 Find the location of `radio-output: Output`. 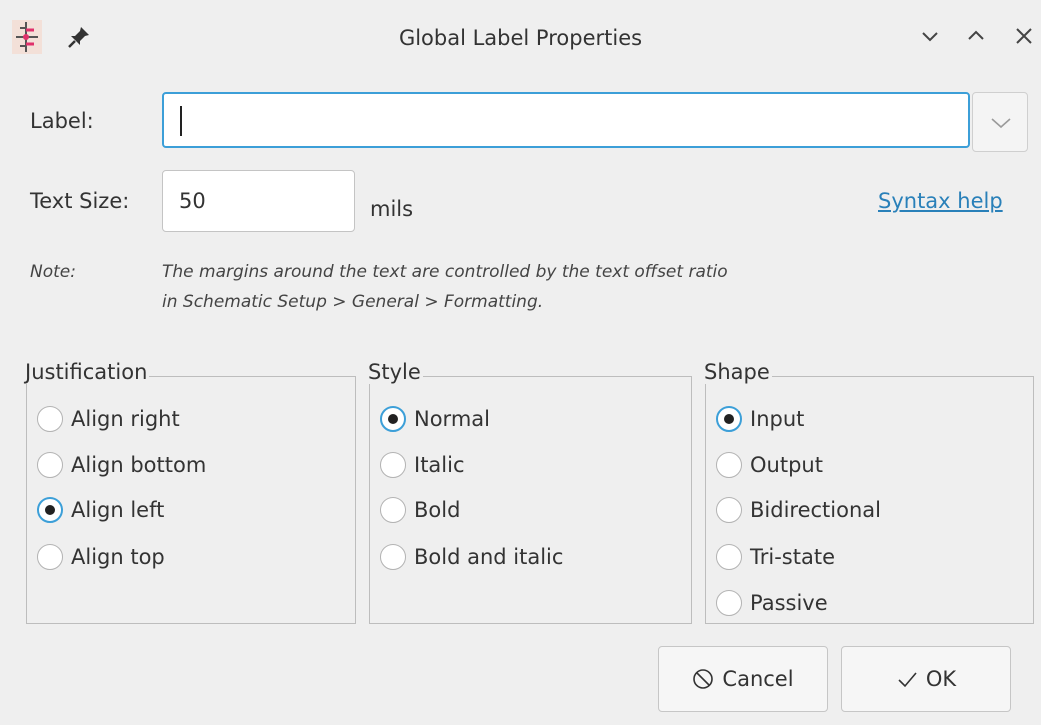

radio-output: Output is located at coordinates (769, 465).